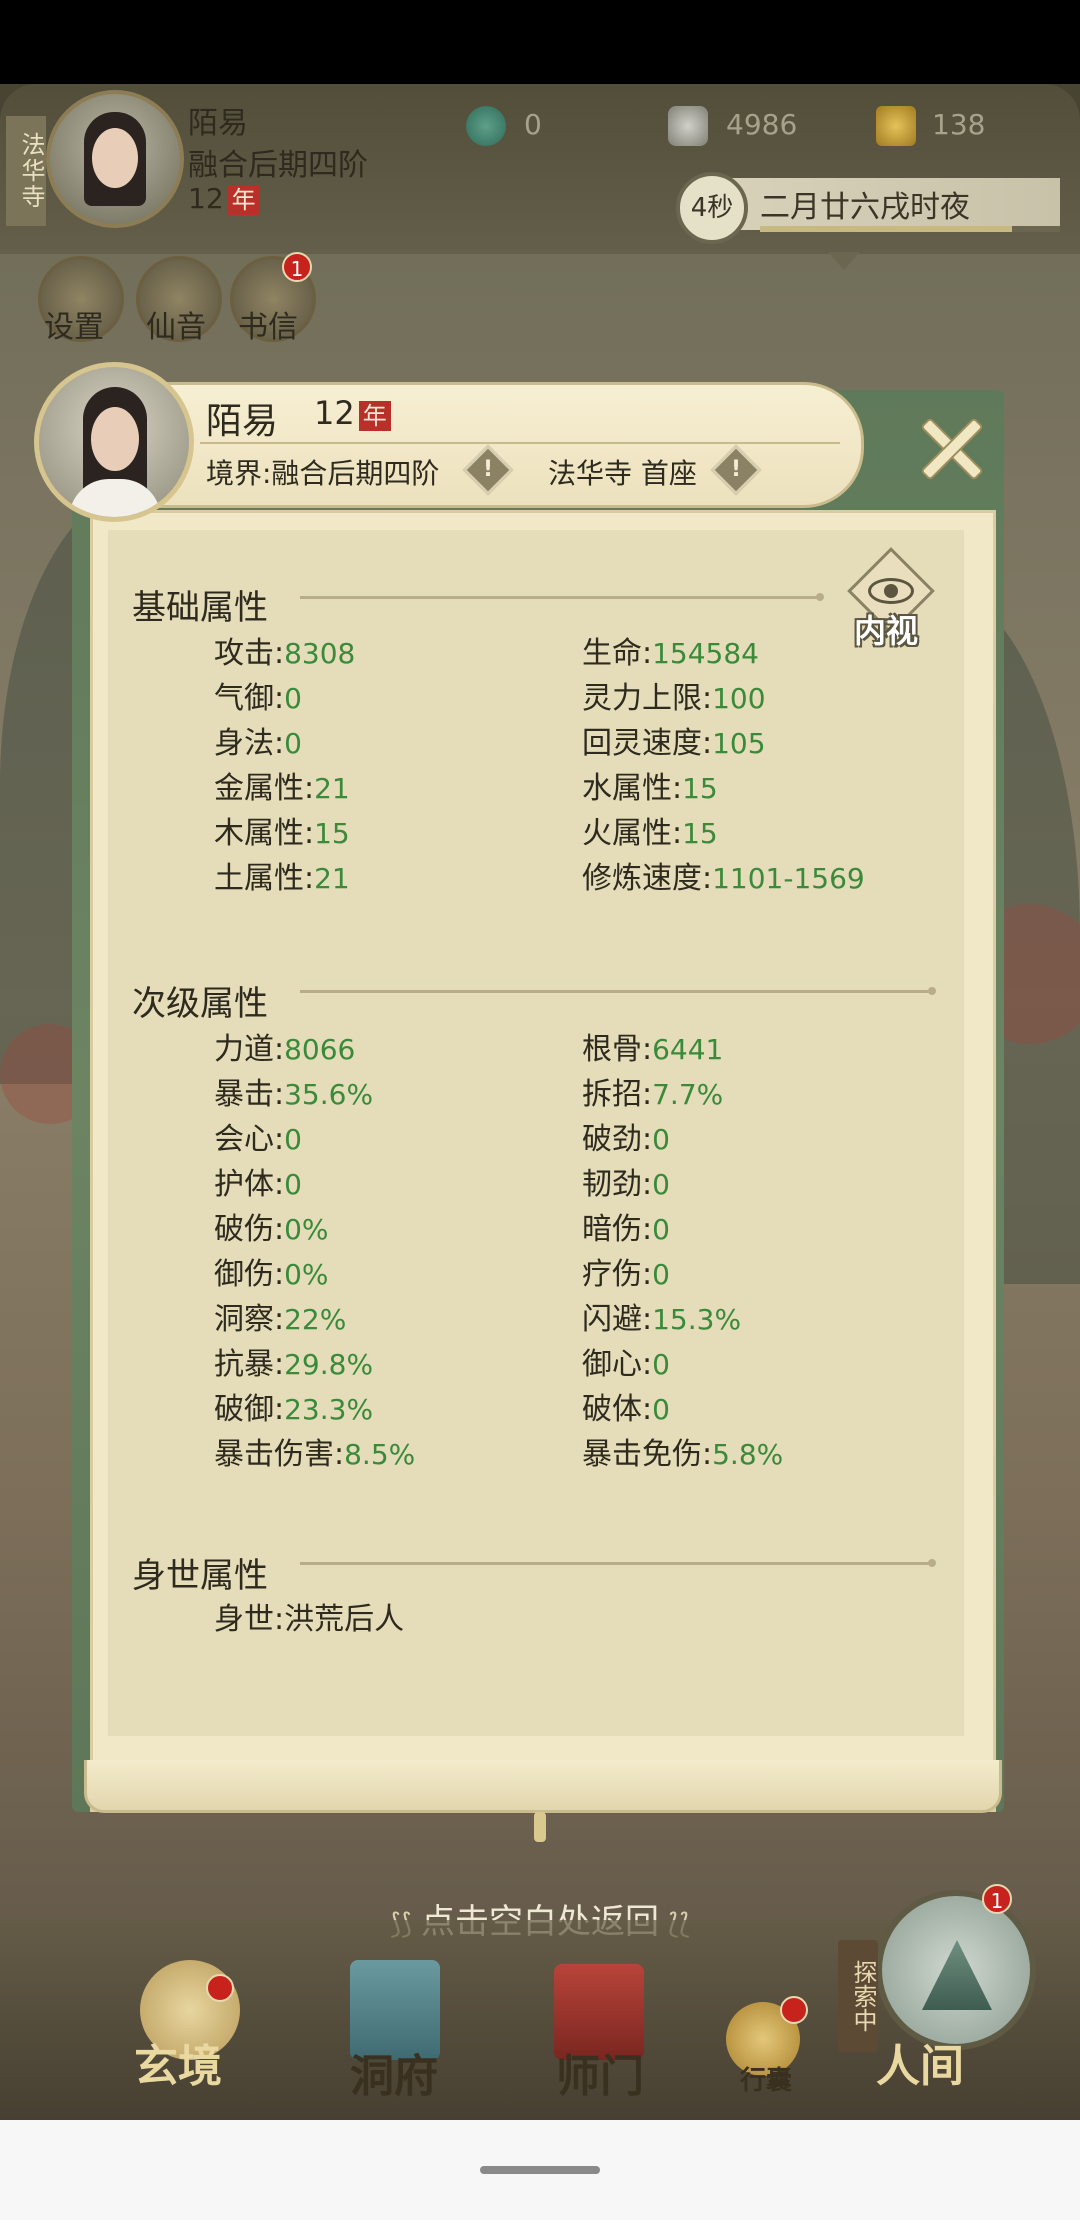  What do you see at coordinates (956, 1970) in the screenshot?
I see `world-explore-button` at bounding box center [956, 1970].